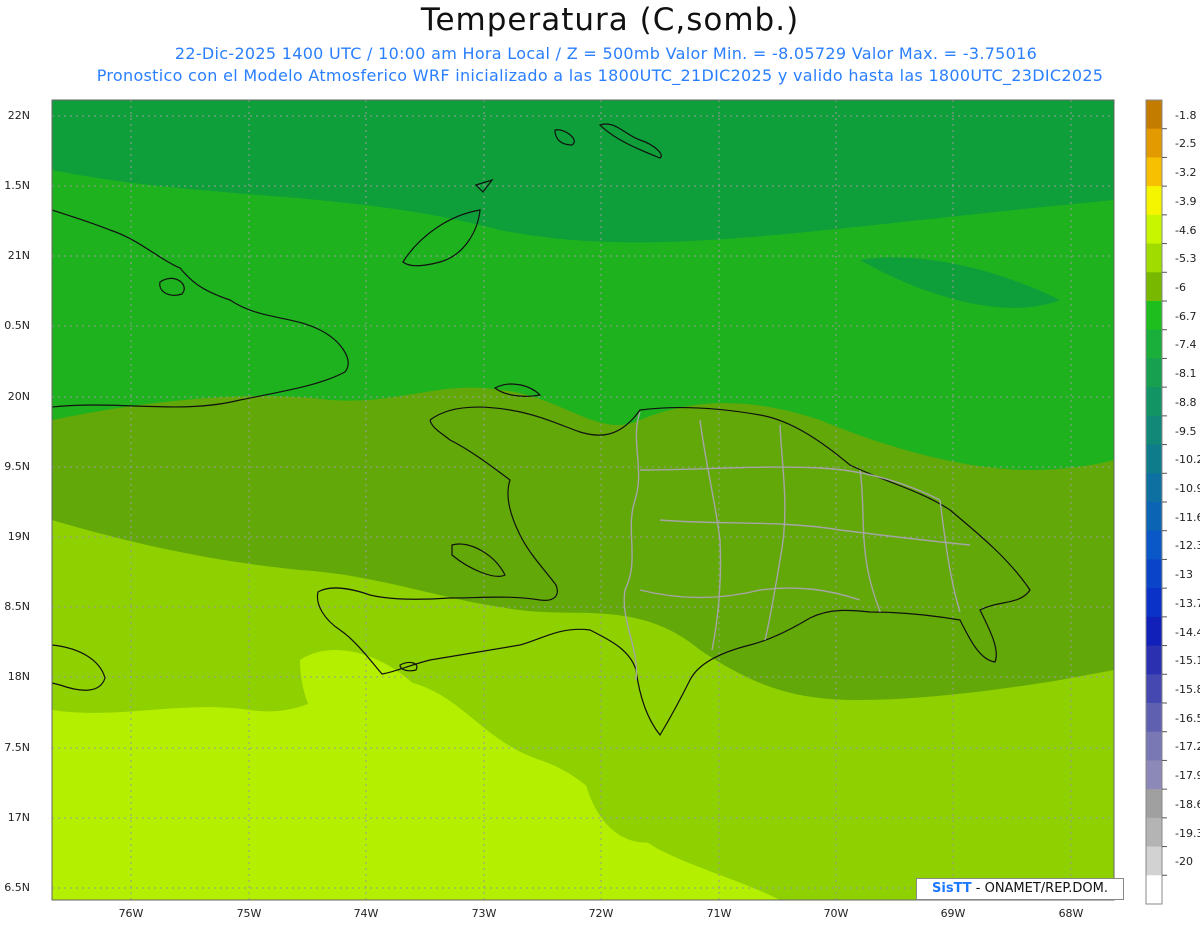 This screenshot has height=927, width=1200. What do you see at coordinates (1186, 345) in the screenshot?
I see `colorbar-label: -7.4` at bounding box center [1186, 345].